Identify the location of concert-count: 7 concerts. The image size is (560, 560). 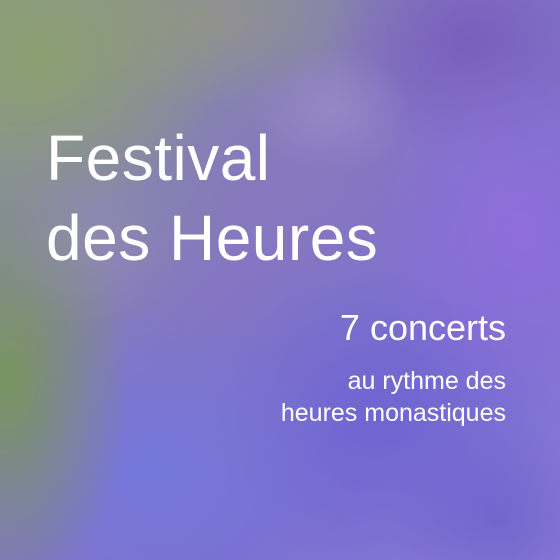
(422, 327).